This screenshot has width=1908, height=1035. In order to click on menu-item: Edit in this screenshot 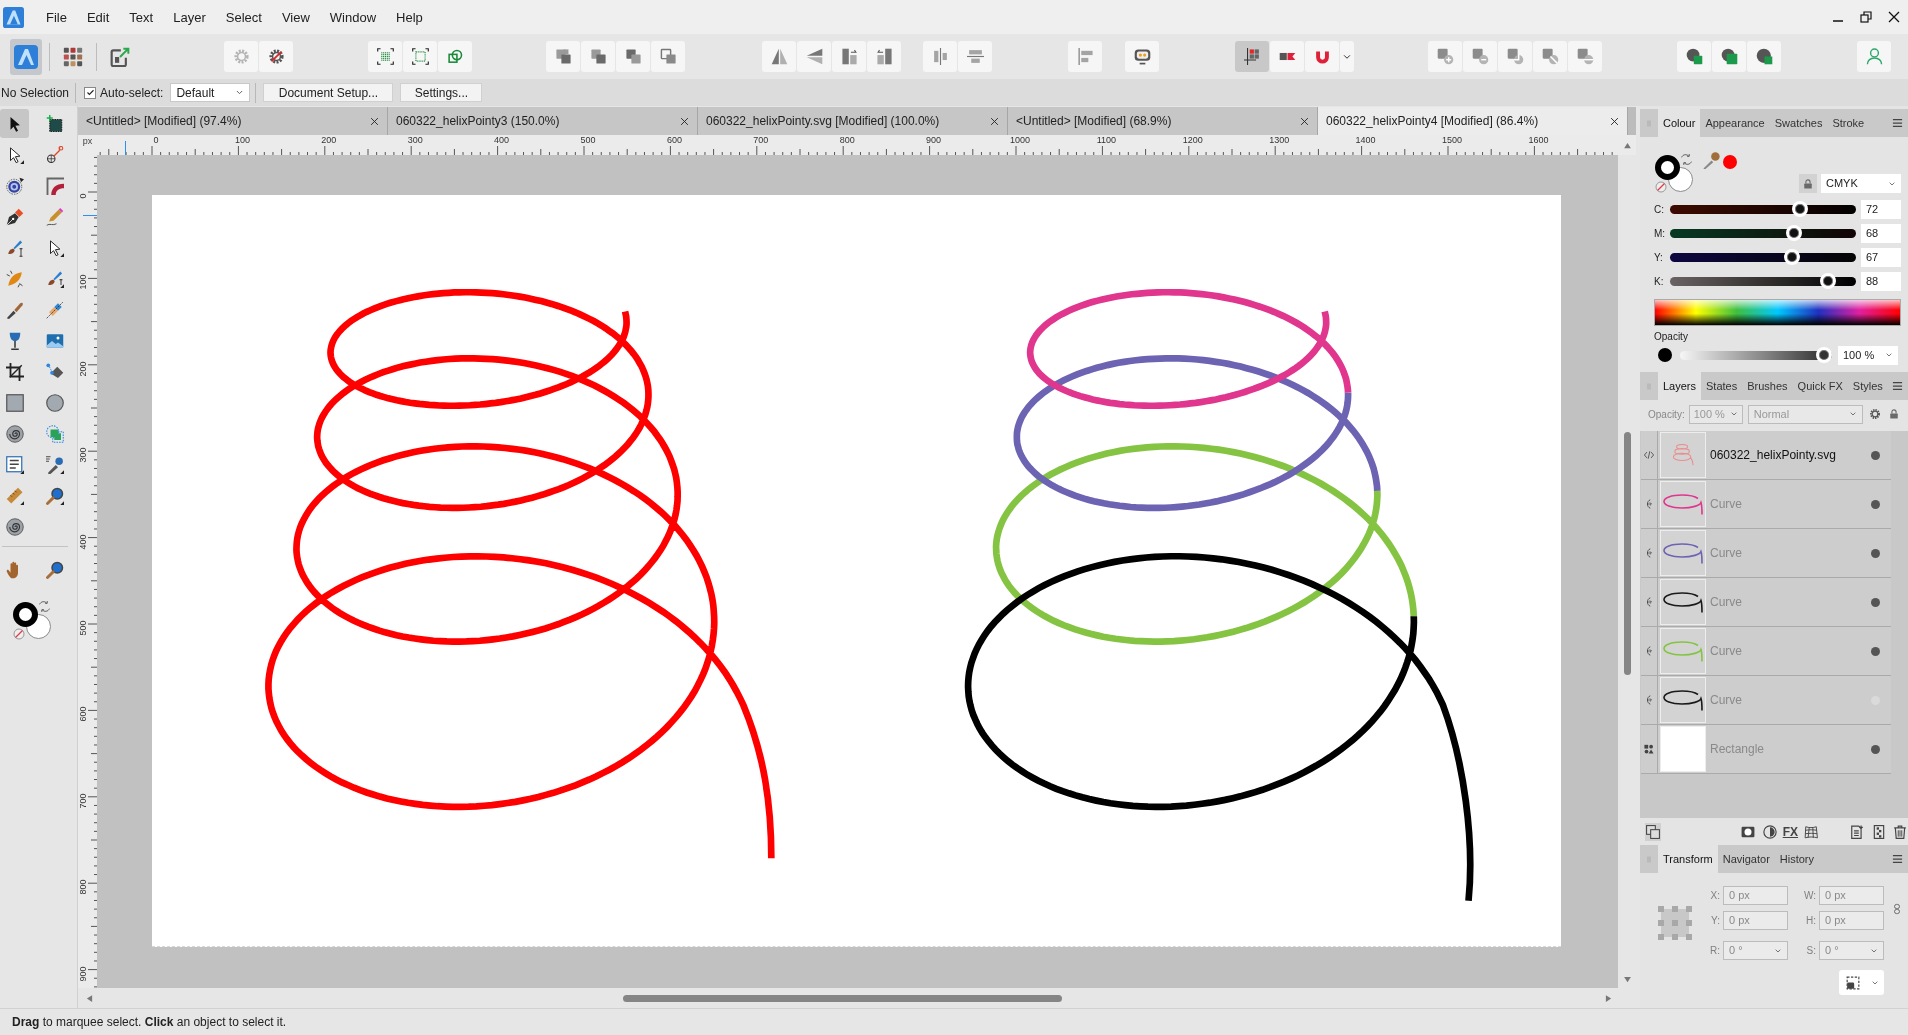, I will do `click(98, 17)`.